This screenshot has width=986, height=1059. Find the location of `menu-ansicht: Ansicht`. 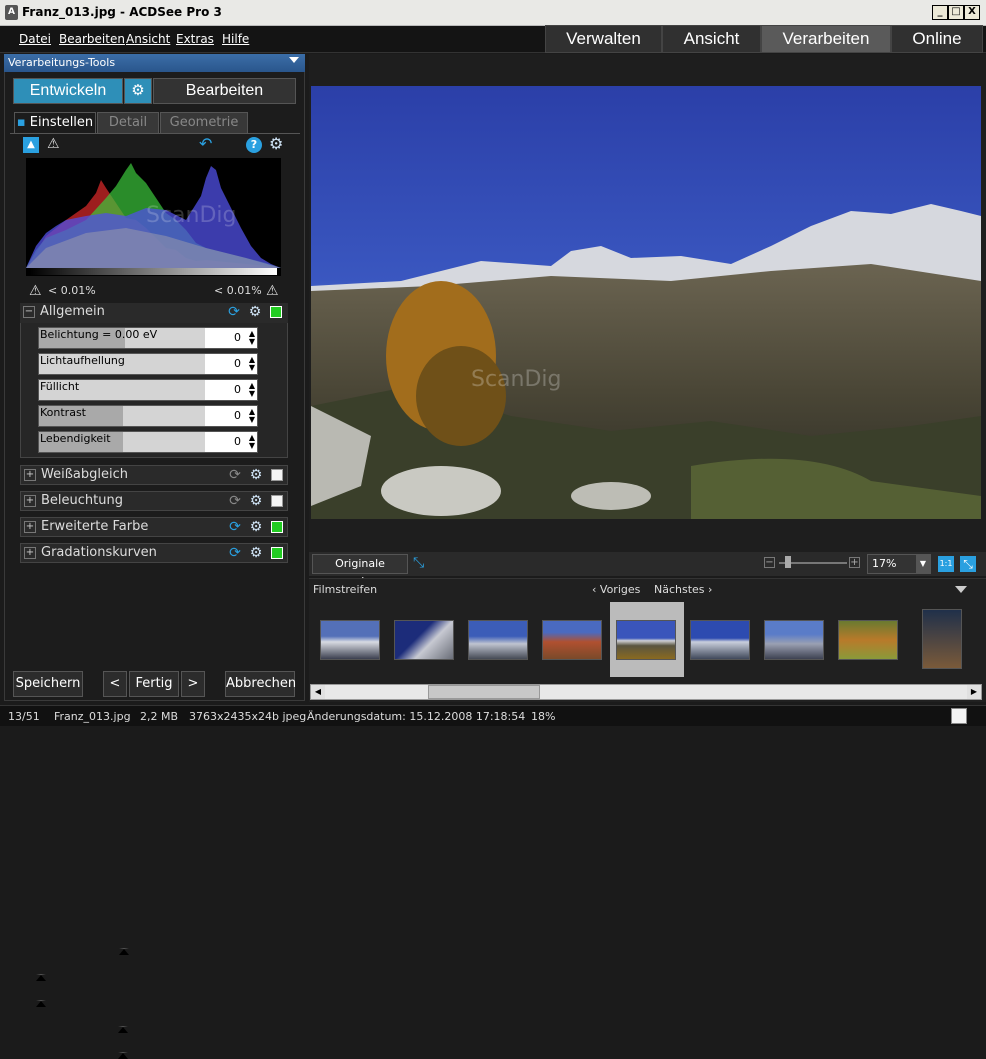

menu-ansicht: Ansicht is located at coordinates (148, 39).